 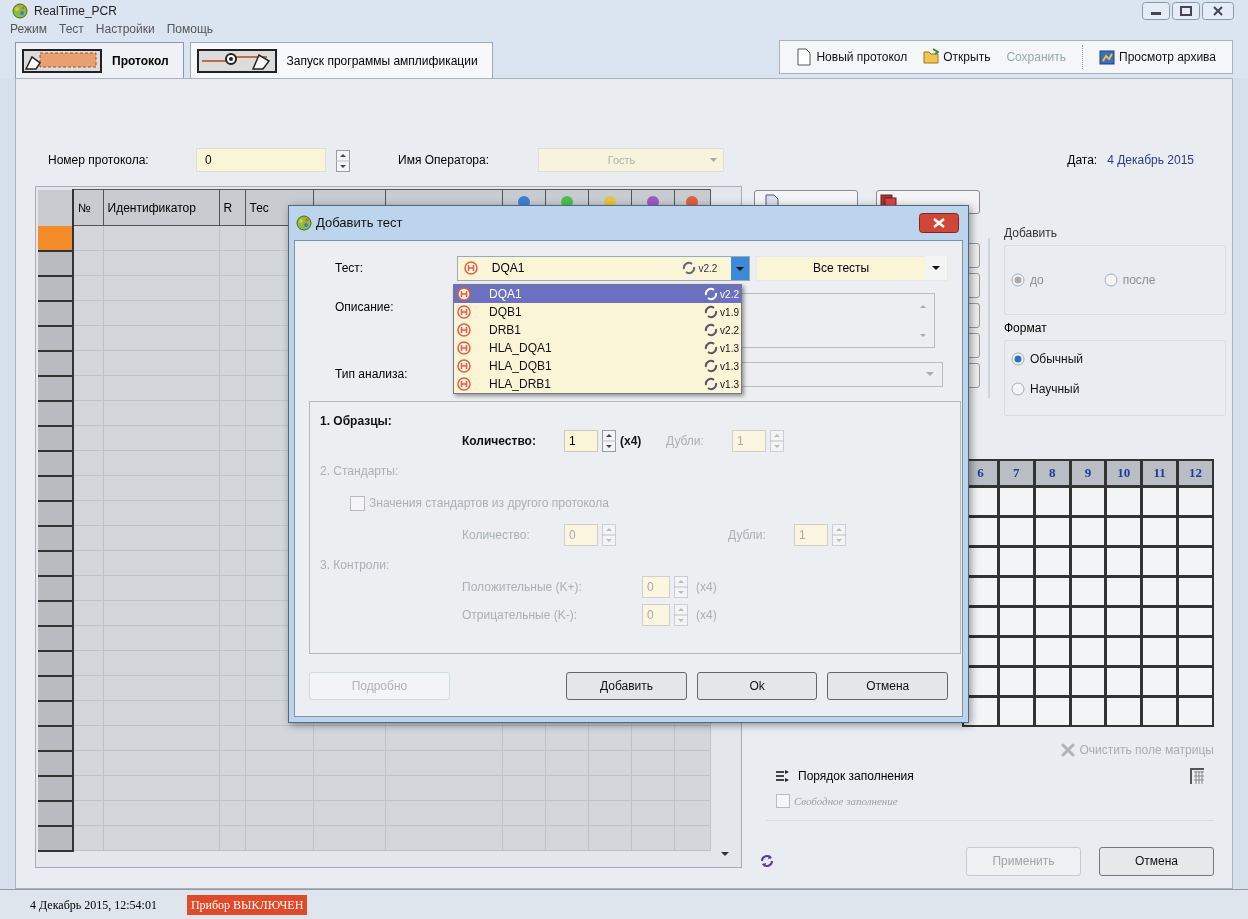 What do you see at coordinates (581, 441) in the screenshot?
I see `number-field: 1` at bounding box center [581, 441].